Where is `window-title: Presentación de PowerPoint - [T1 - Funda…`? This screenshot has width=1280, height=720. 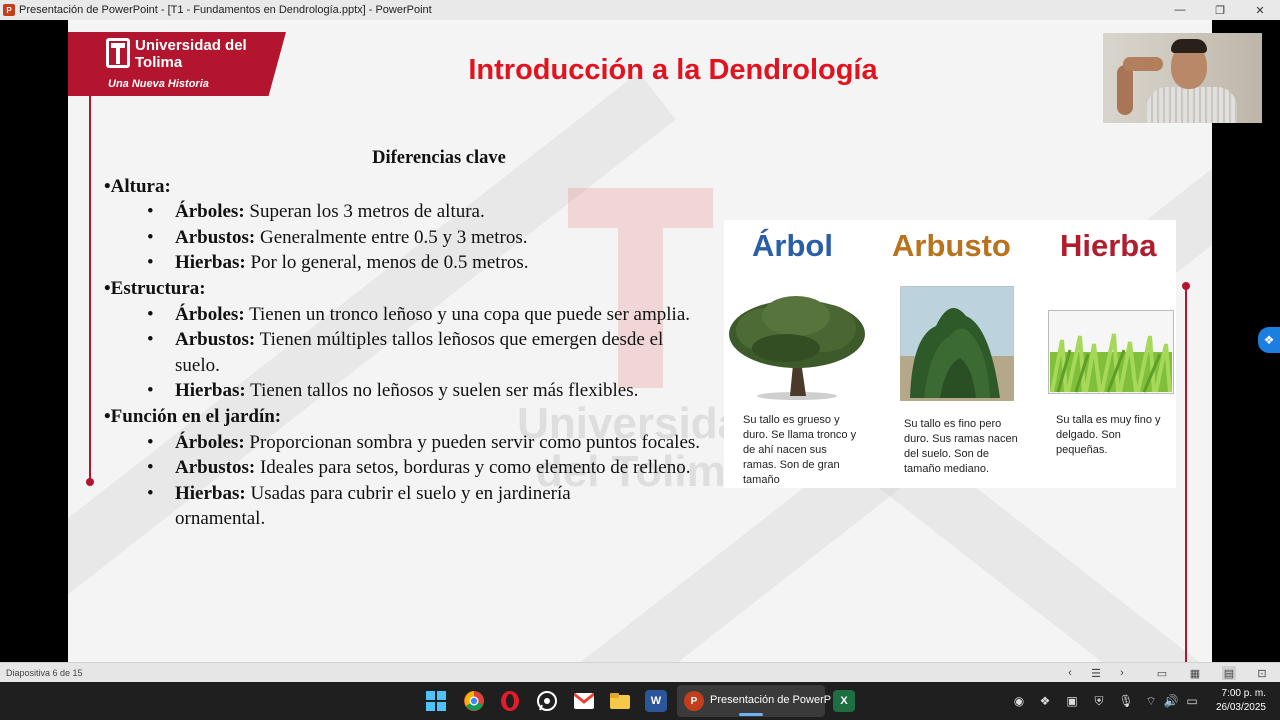
window-title: Presentación de PowerPoint - [T1 - Funda… is located at coordinates (225, 10).